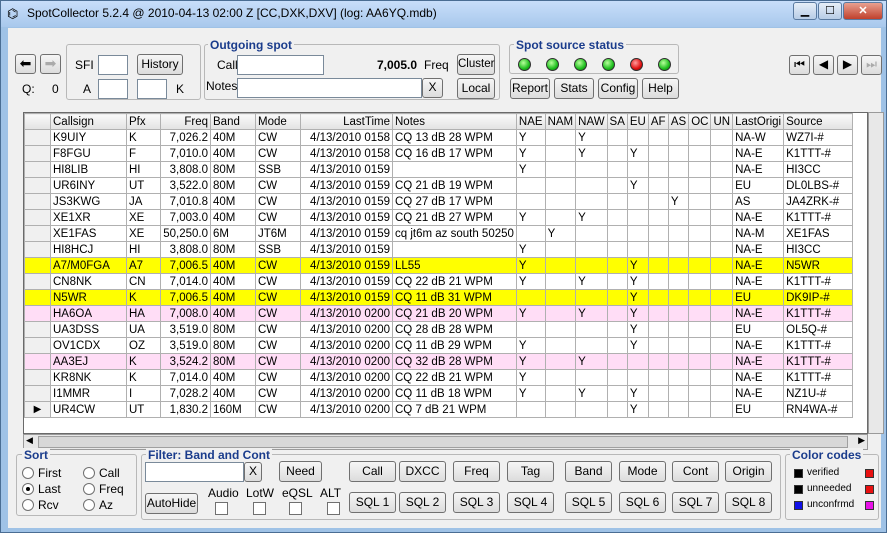 The width and height of the screenshot is (887, 533). What do you see at coordinates (861, 440) in the screenshot?
I see `scroll-right-icon: ▶` at bounding box center [861, 440].